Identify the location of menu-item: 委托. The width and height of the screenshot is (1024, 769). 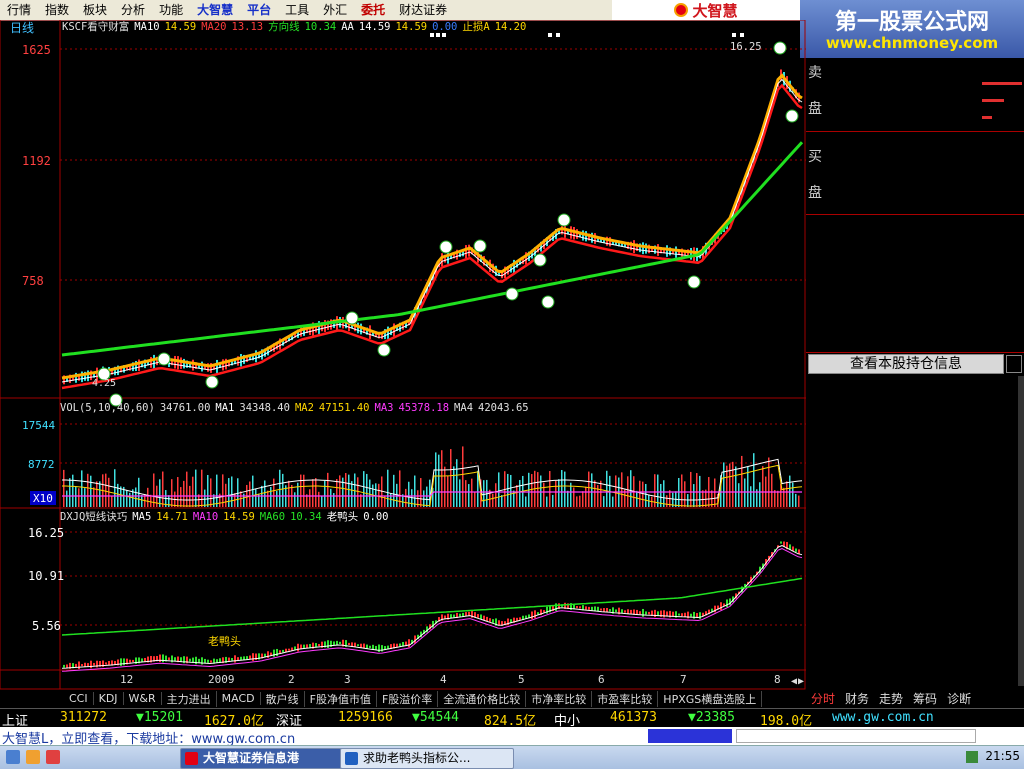
(373, 10).